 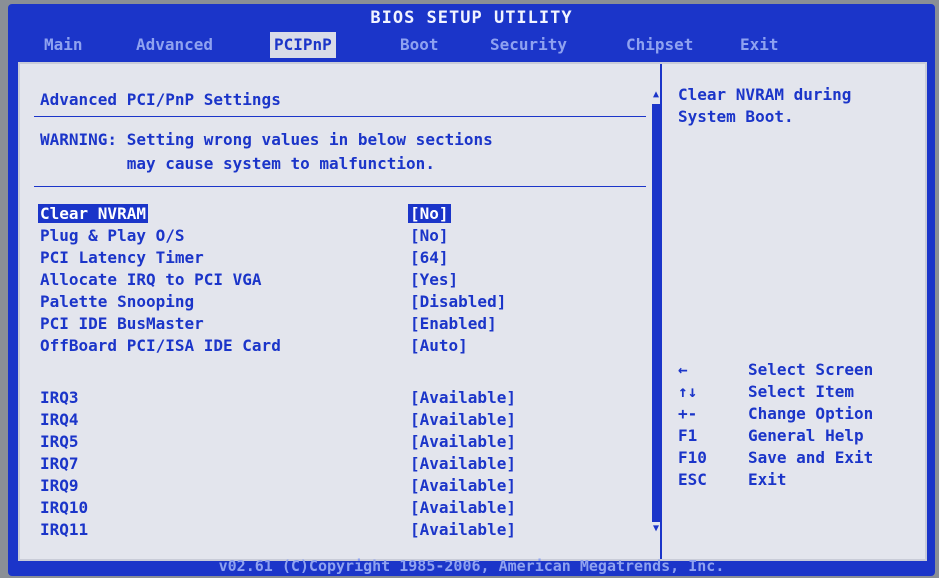 What do you see at coordinates (278, 419) in the screenshot?
I see `setting-irq4: IRQ4 [Available]` at bounding box center [278, 419].